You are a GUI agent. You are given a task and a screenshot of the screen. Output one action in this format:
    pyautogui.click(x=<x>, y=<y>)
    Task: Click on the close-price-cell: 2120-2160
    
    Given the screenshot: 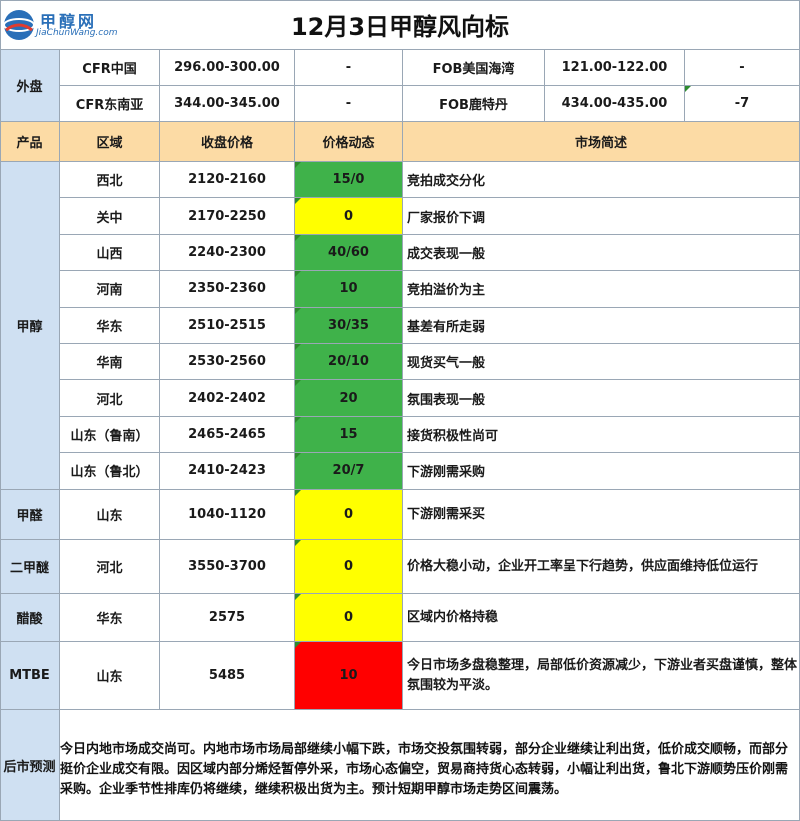 What is the action you would take?
    pyautogui.click(x=227, y=180)
    